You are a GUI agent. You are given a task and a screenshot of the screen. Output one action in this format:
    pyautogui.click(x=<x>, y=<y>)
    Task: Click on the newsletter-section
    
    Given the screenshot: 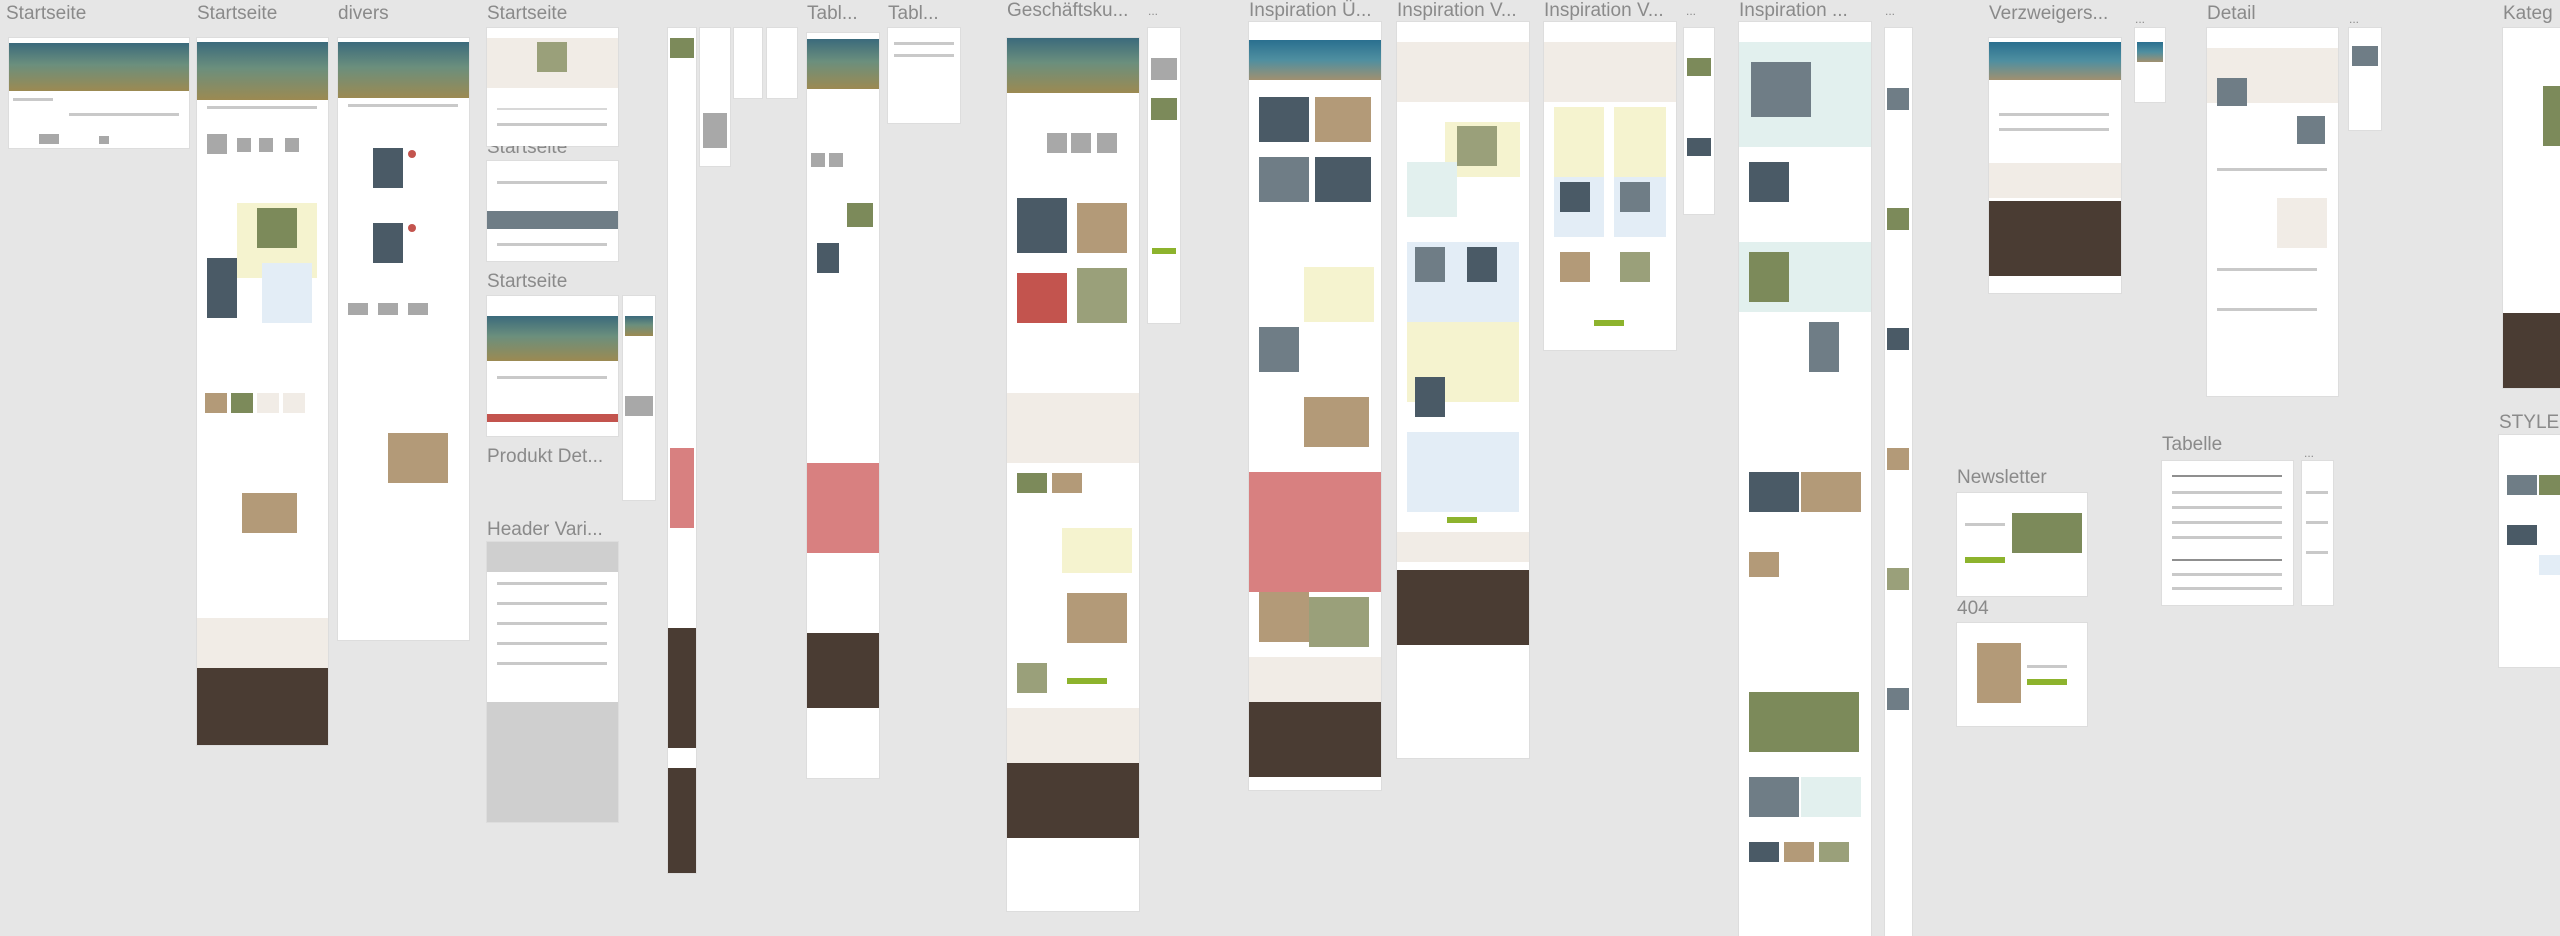 What is the action you would take?
    pyautogui.click(x=2055, y=180)
    